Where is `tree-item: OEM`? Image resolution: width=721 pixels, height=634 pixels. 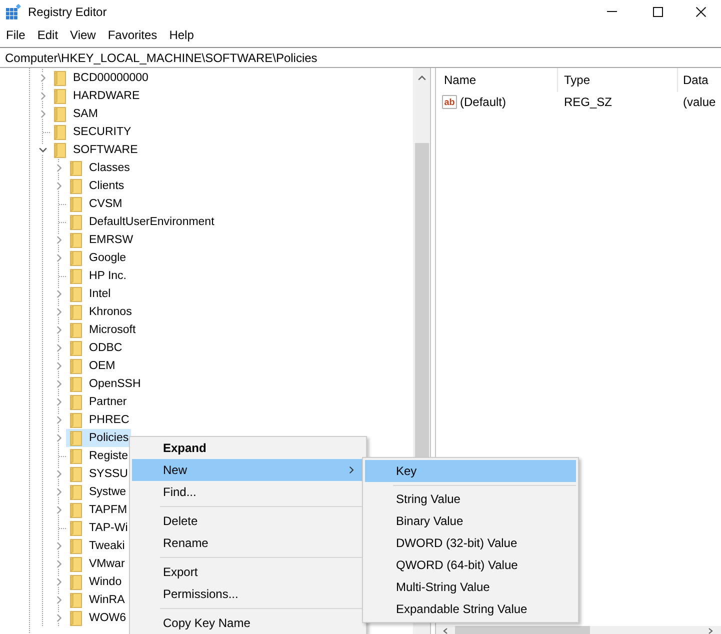 tree-item: OEM is located at coordinates (92, 366).